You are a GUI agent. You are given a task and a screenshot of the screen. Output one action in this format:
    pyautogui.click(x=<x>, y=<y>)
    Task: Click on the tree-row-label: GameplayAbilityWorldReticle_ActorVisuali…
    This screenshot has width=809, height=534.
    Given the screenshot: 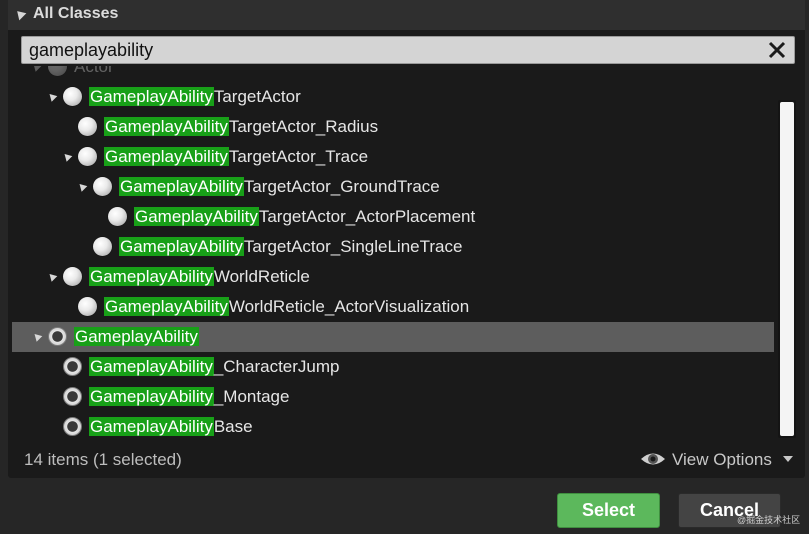 What is the action you would take?
    pyautogui.click(x=287, y=306)
    